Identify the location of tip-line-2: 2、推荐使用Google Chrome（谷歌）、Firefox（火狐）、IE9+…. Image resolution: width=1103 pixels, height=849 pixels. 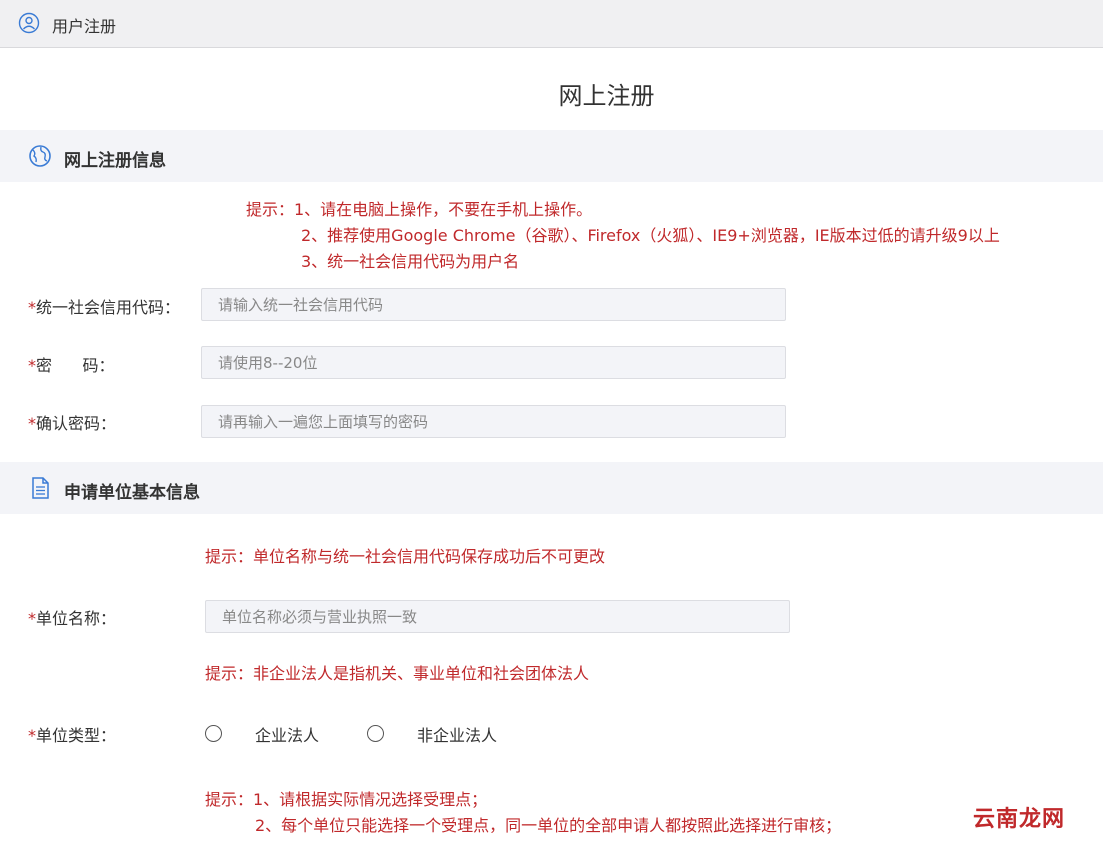
(650, 235).